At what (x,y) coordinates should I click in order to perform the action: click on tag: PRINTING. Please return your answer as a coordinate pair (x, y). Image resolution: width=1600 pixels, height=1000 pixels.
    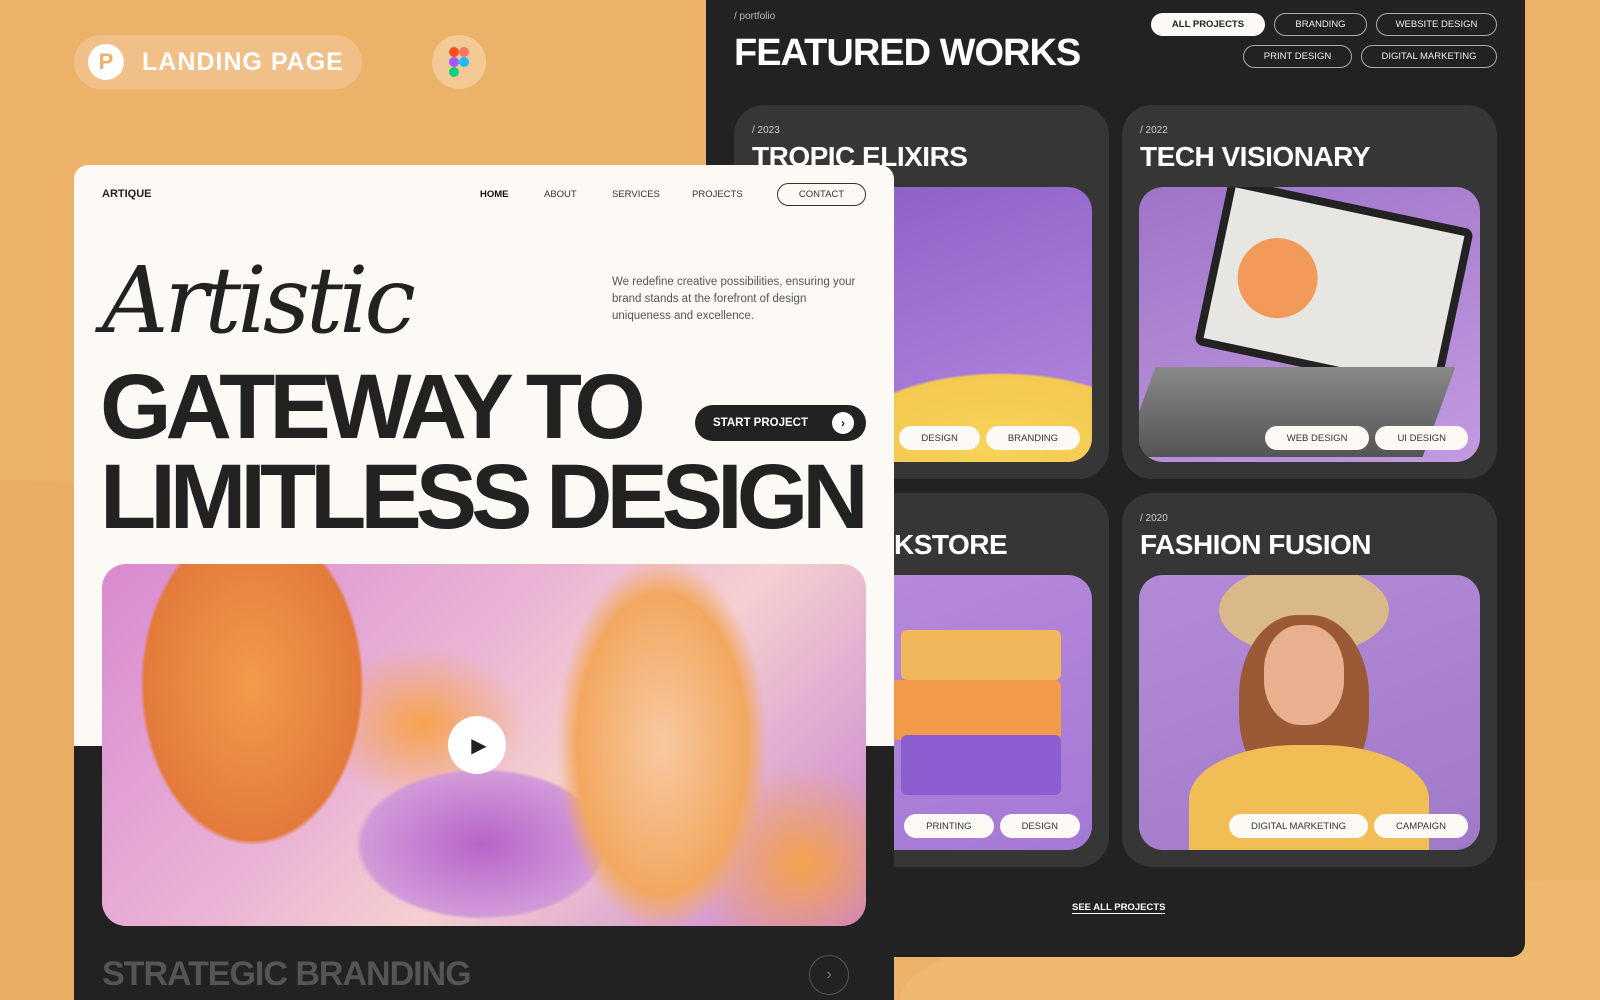
    Looking at the image, I should click on (949, 826).